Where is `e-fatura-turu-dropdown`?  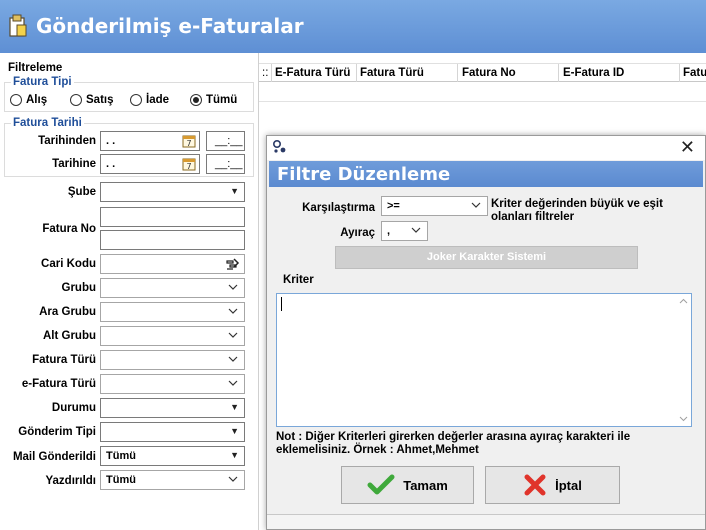
e-fatura-turu-dropdown is located at coordinates (172, 384).